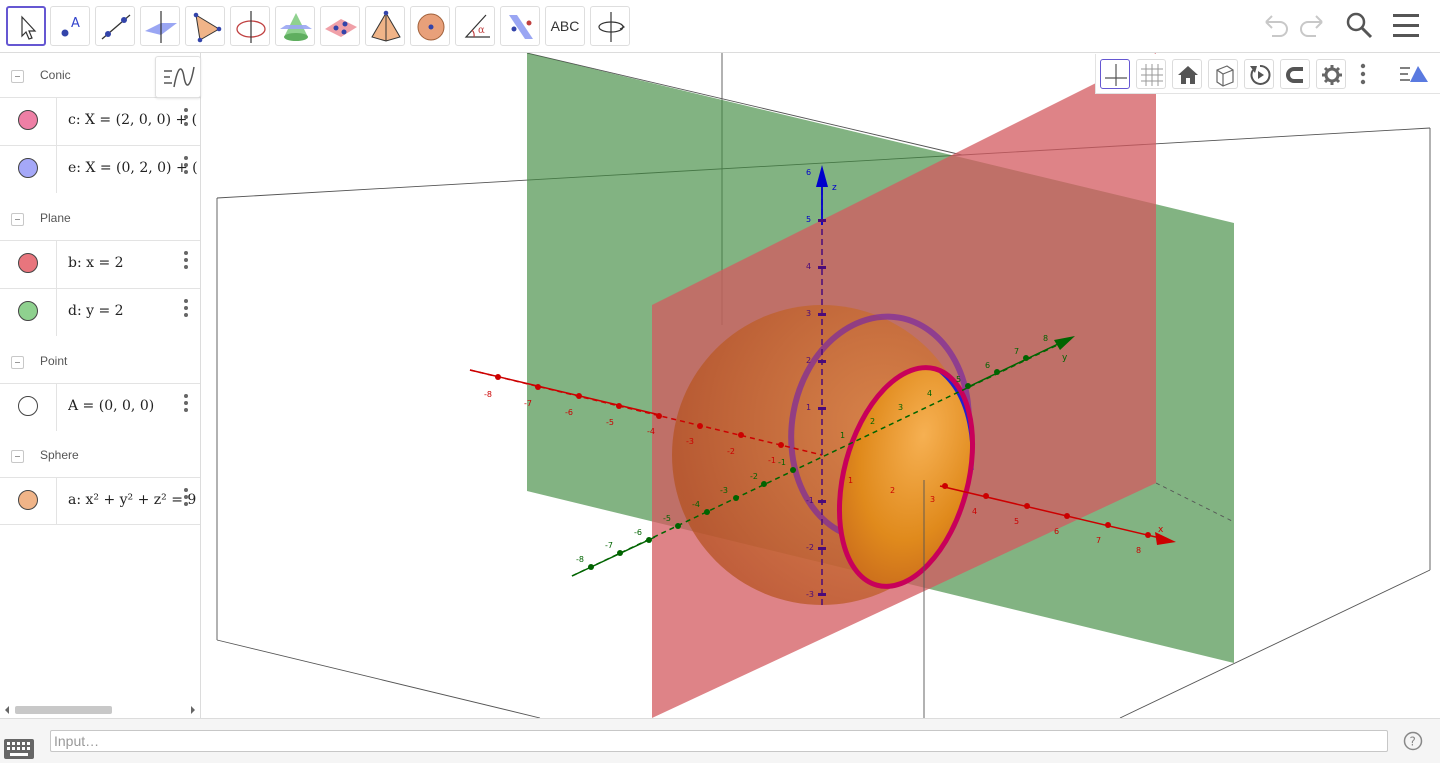  What do you see at coordinates (475, 26) in the screenshot?
I see `angle-tool-button: α` at bounding box center [475, 26].